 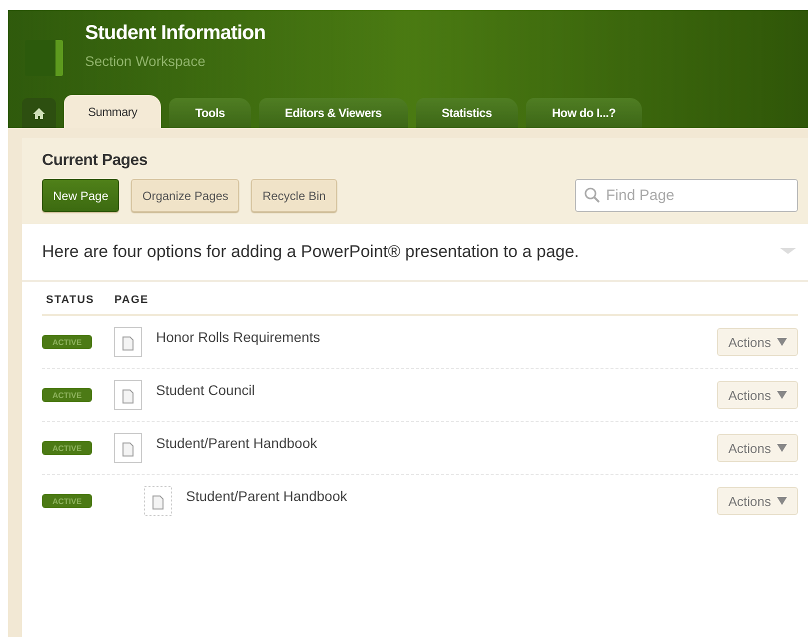 What do you see at coordinates (238, 337) in the screenshot?
I see `page-title: Honor Rolls Requirements` at bounding box center [238, 337].